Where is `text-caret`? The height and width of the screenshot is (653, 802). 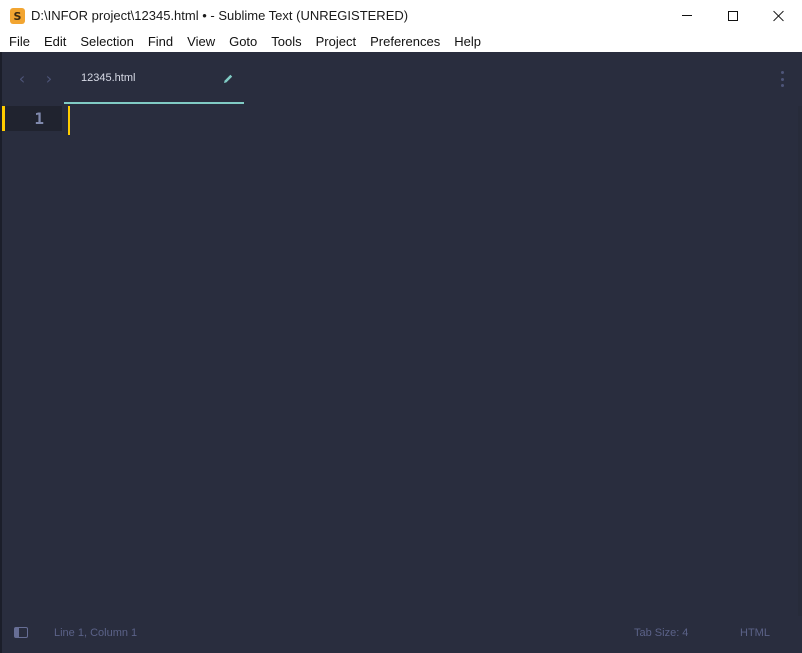
text-caret is located at coordinates (69, 120).